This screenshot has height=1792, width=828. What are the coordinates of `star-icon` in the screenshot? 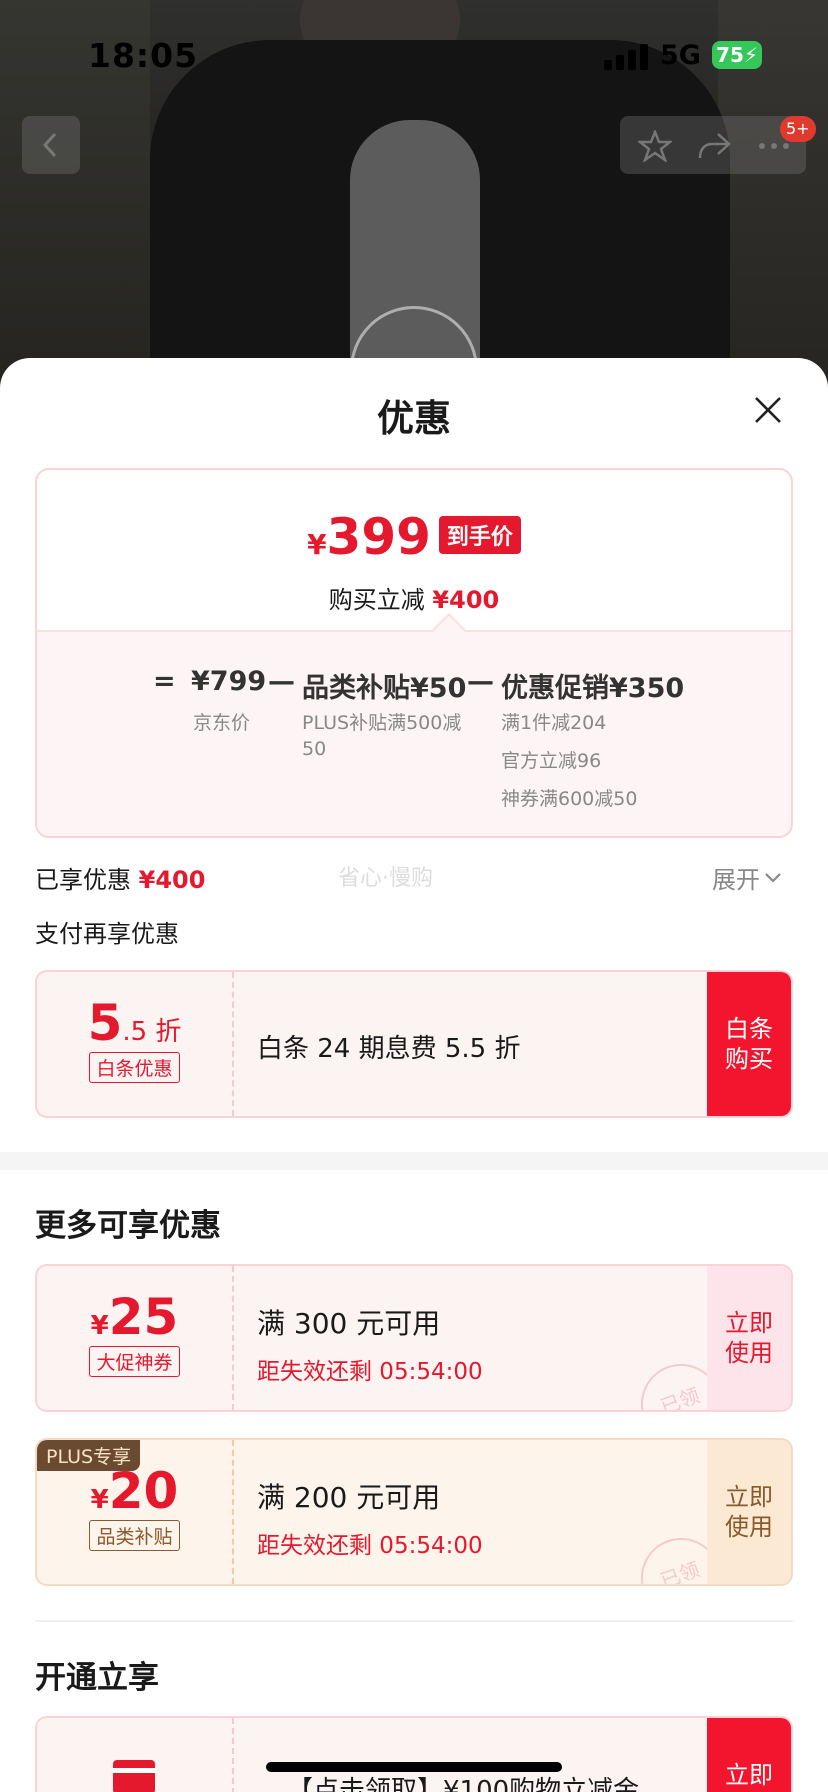 It's located at (655, 146).